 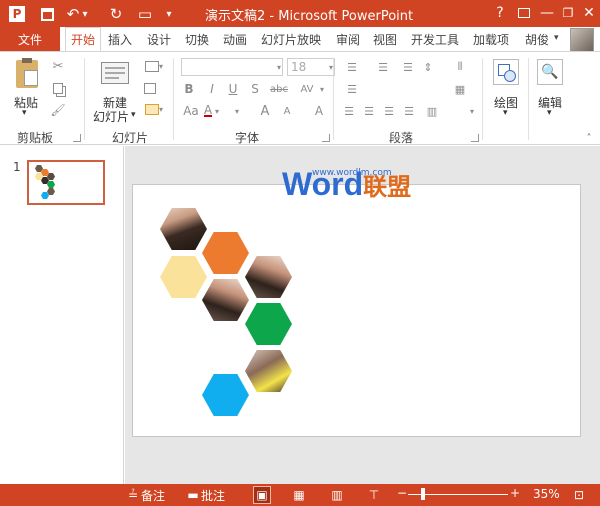 What do you see at coordinates (337, 495) in the screenshot?
I see `reading-view-icon: ▥` at bounding box center [337, 495].